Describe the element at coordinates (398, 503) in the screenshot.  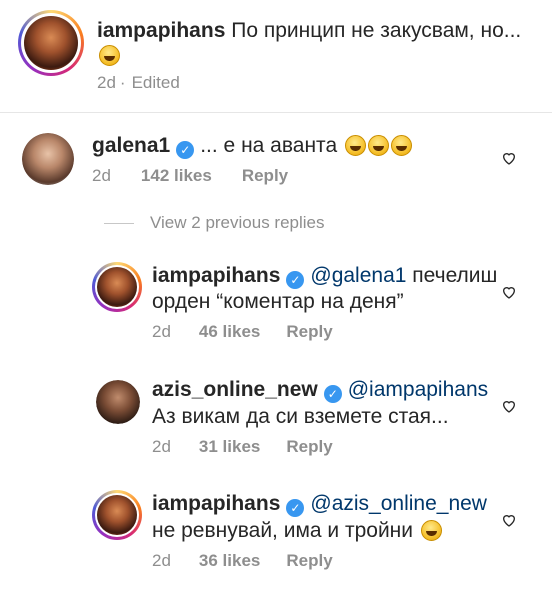
I see `mention-link: @azis_online_new` at that location.